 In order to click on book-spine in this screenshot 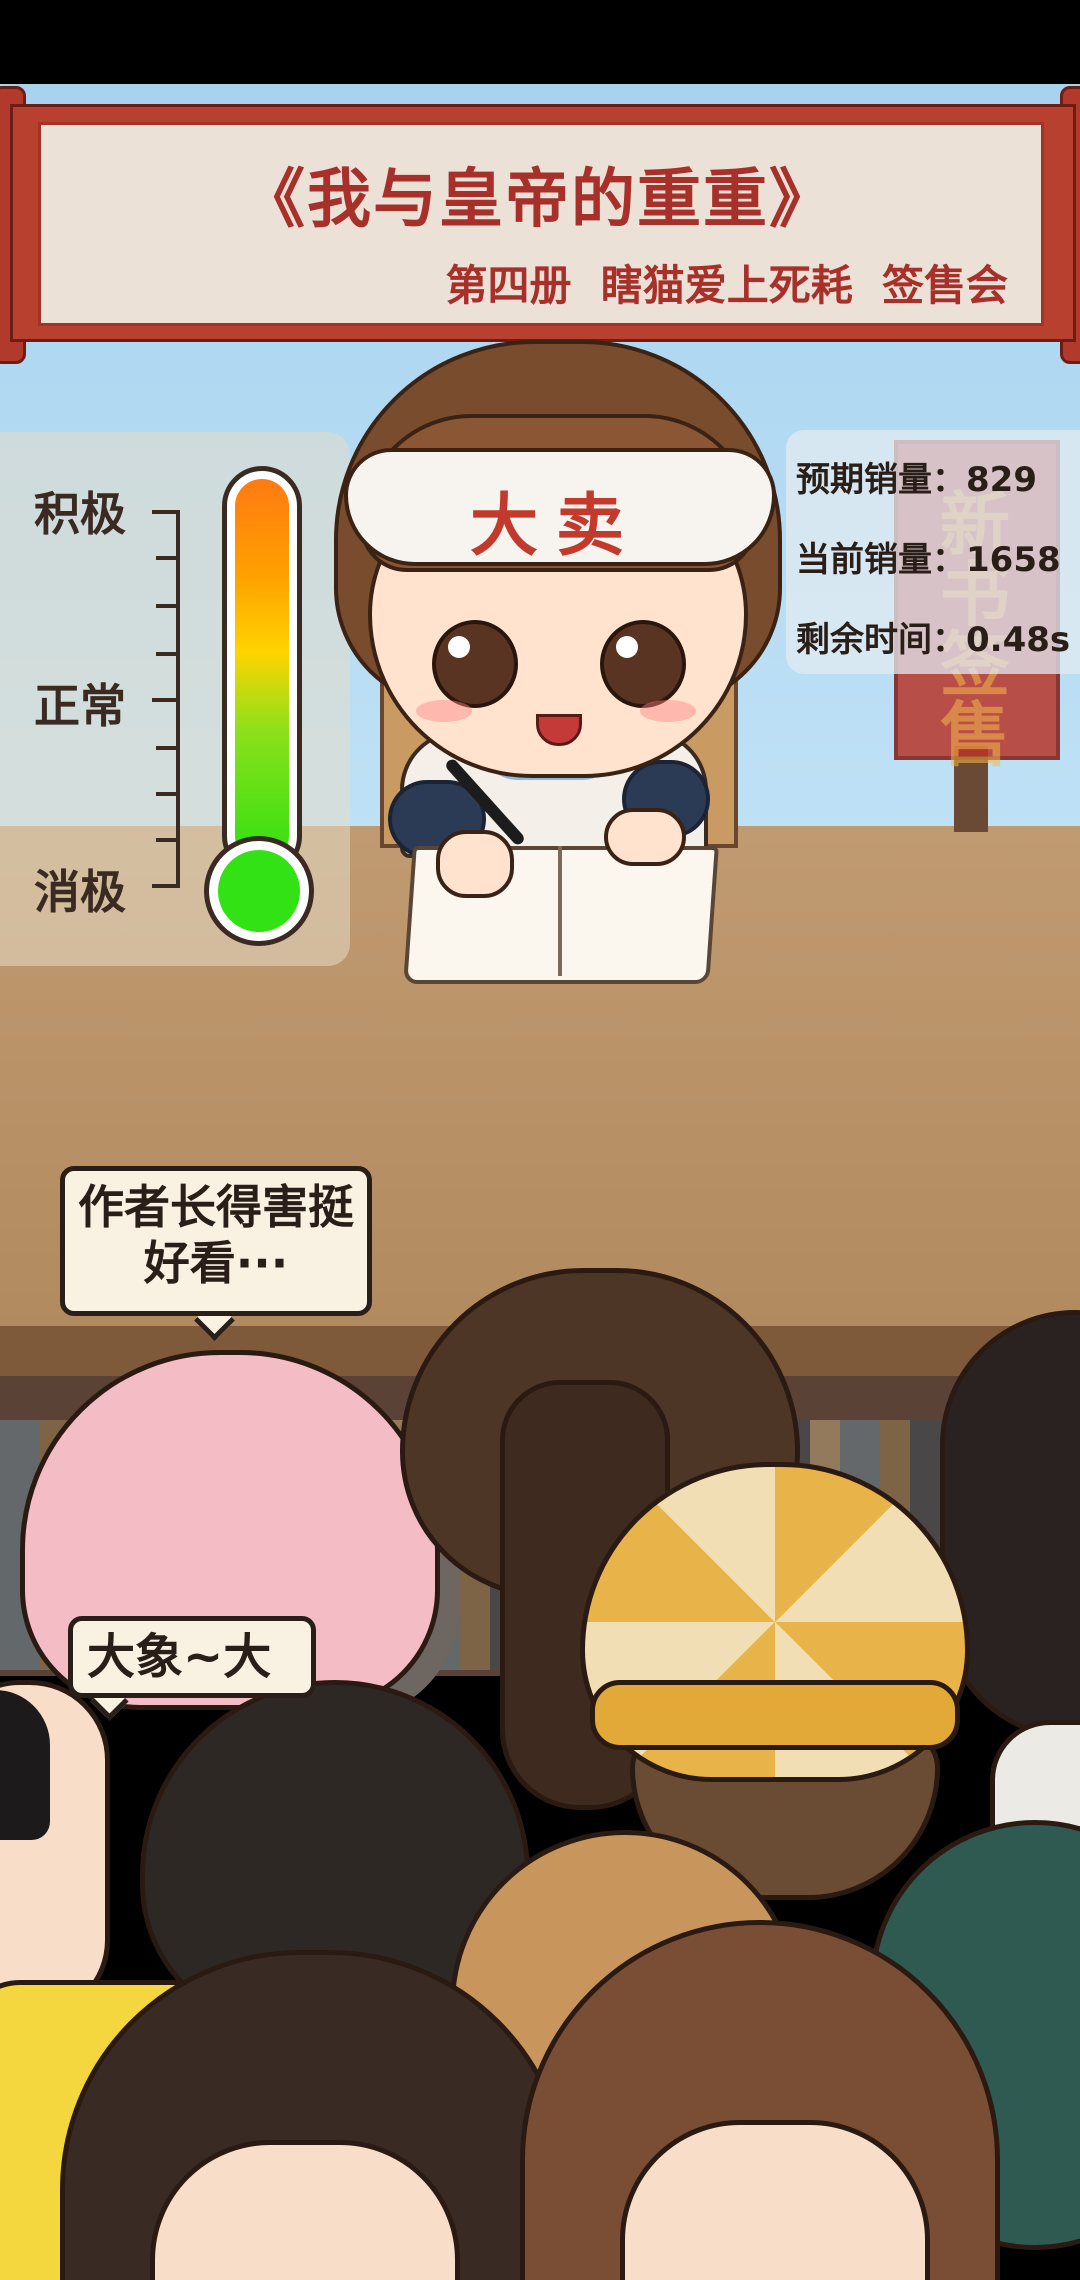, I will do `click(560, 911)`.